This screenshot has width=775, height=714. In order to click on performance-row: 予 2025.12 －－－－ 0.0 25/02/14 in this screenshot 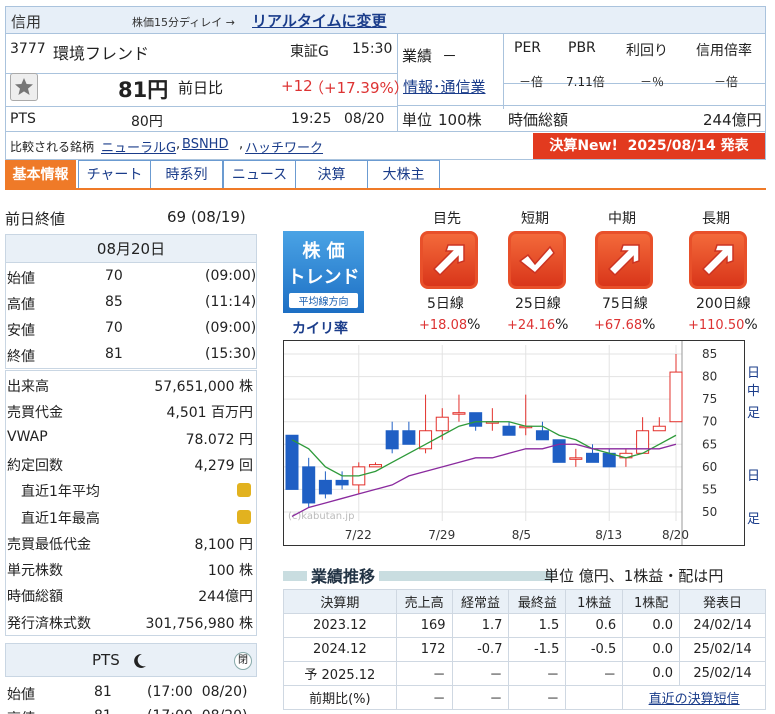, I will do `click(524, 673)`.